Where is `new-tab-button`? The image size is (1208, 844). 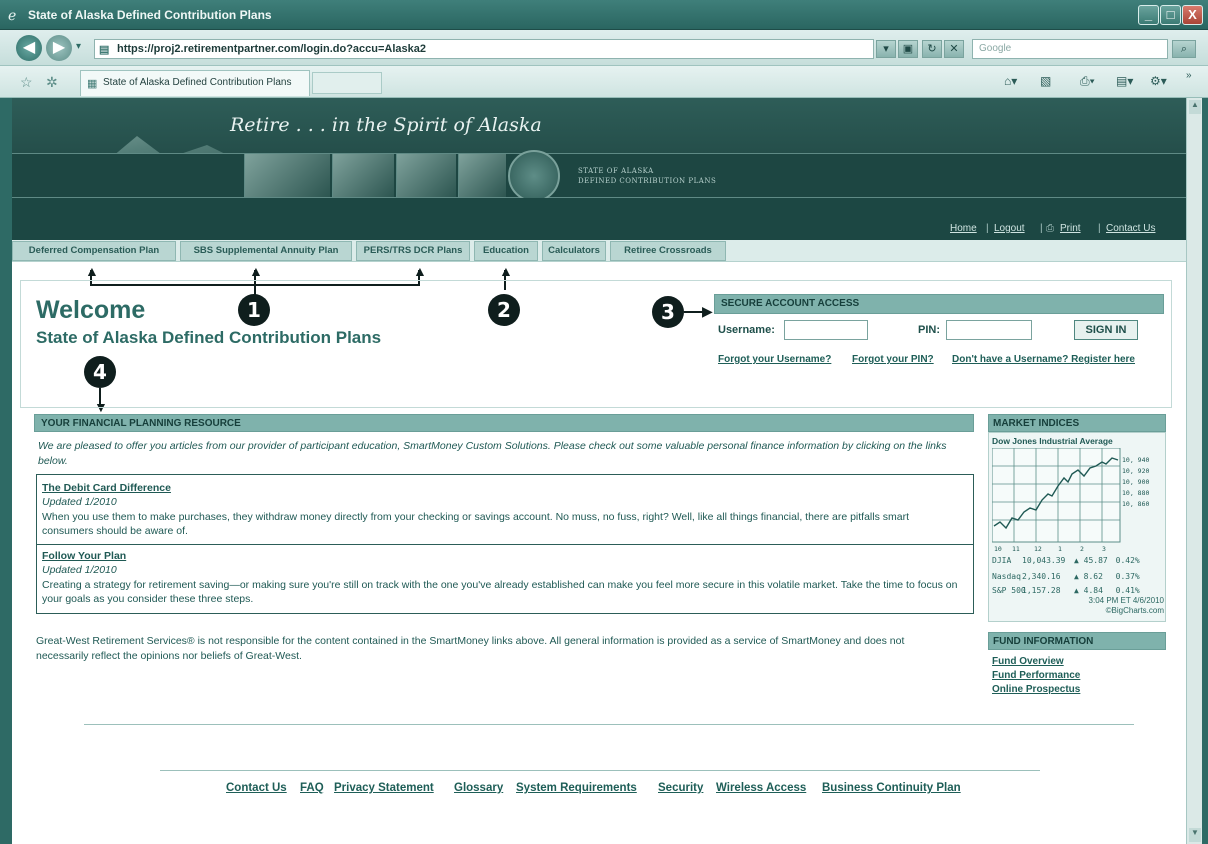 new-tab-button is located at coordinates (347, 83).